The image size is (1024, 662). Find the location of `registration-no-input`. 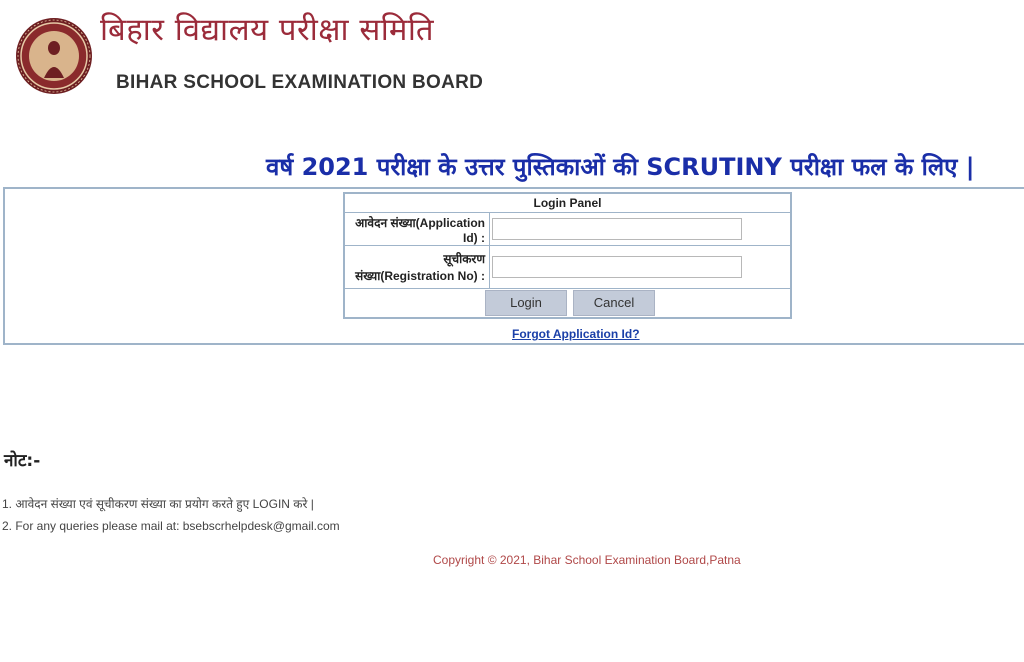

registration-no-input is located at coordinates (617, 267).